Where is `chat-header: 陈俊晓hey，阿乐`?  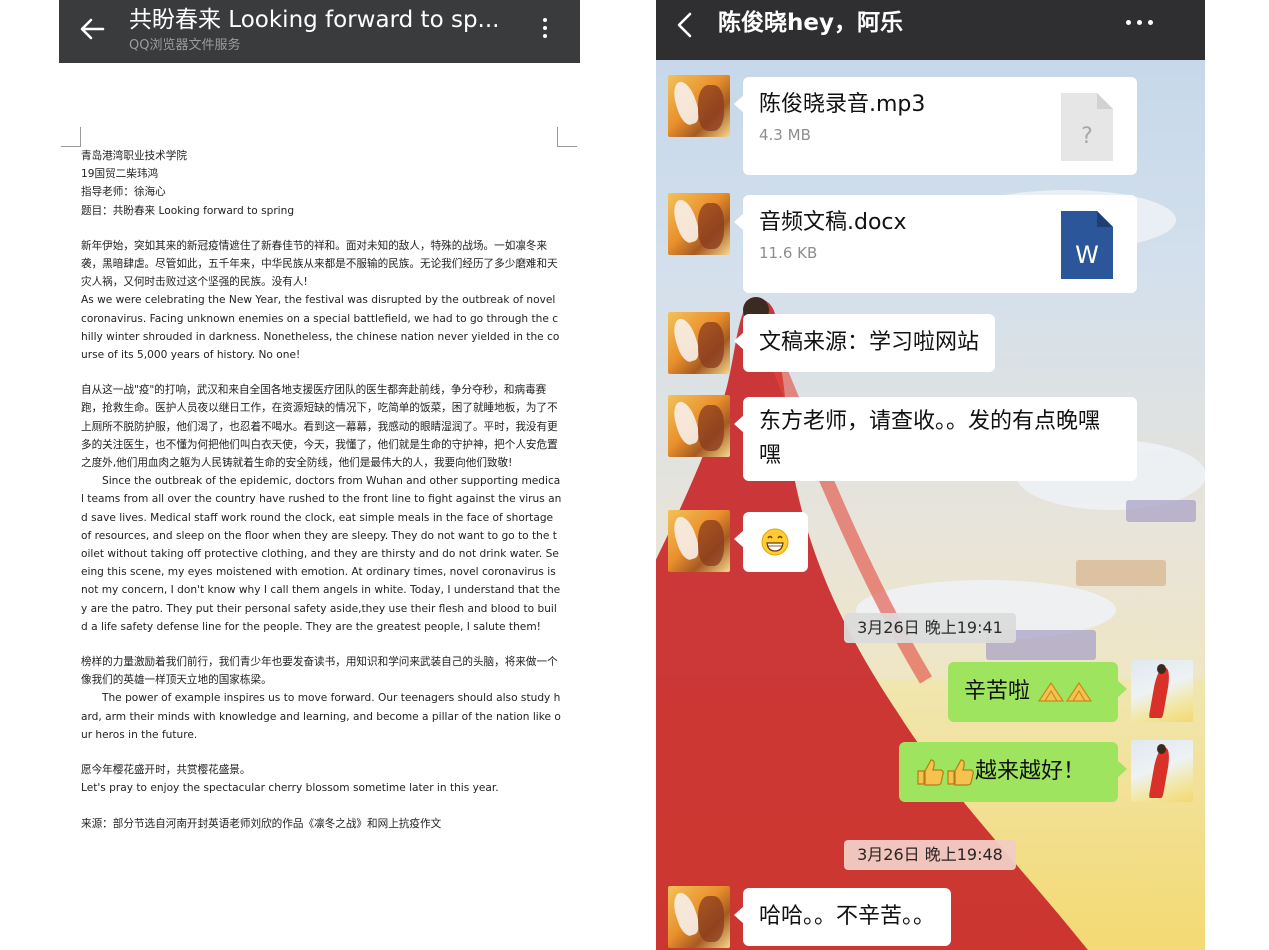
chat-header: 陈俊晓hey，阿乐 is located at coordinates (930, 30).